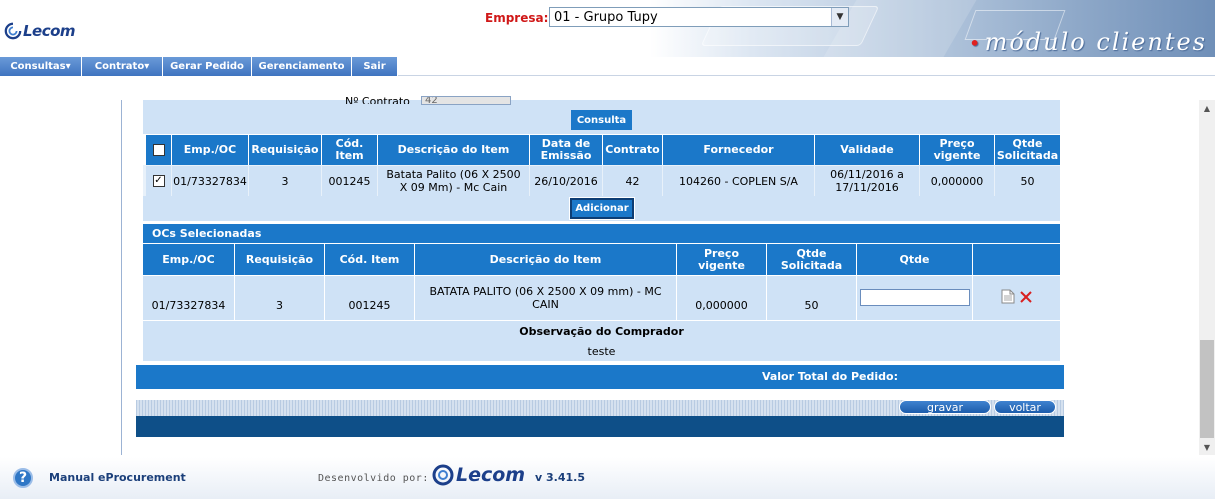  I want to click on row-emp-oc: 01/73327834, so click(210, 181).